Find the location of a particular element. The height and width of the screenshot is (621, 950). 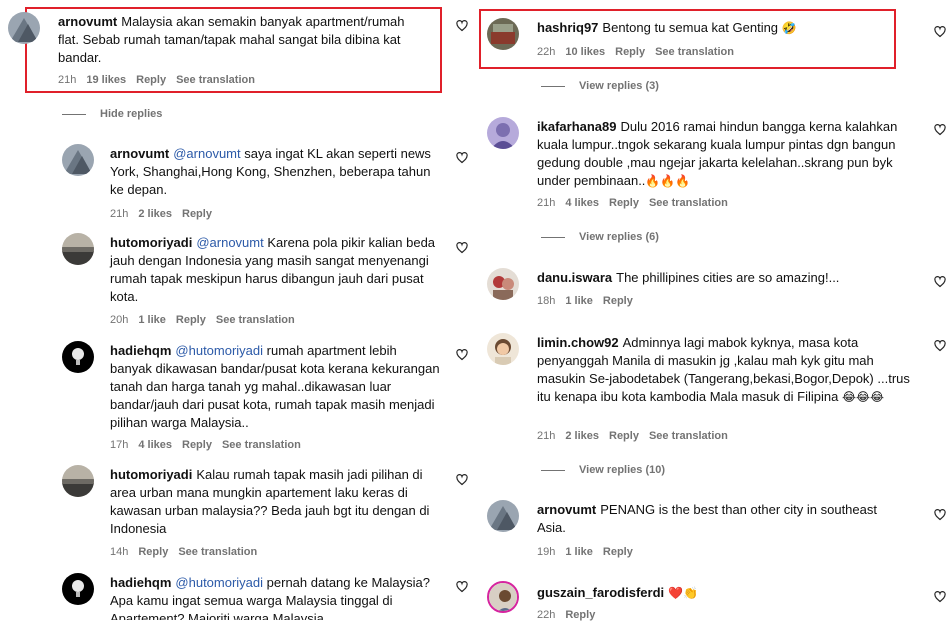

view-replies-label: View replies (3) is located at coordinates (619, 86).